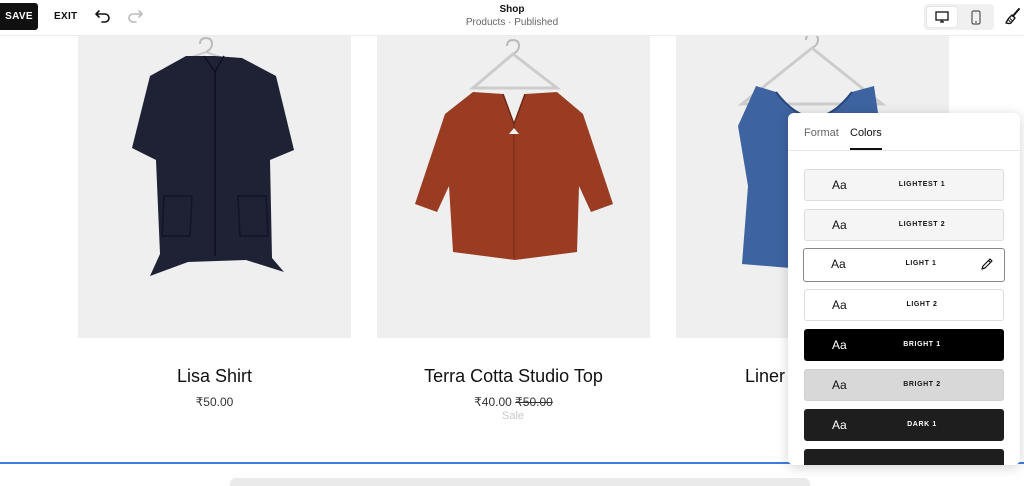 This screenshot has width=1024, height=486. I want to click on sale-badge: Sale, so click(513, 416).